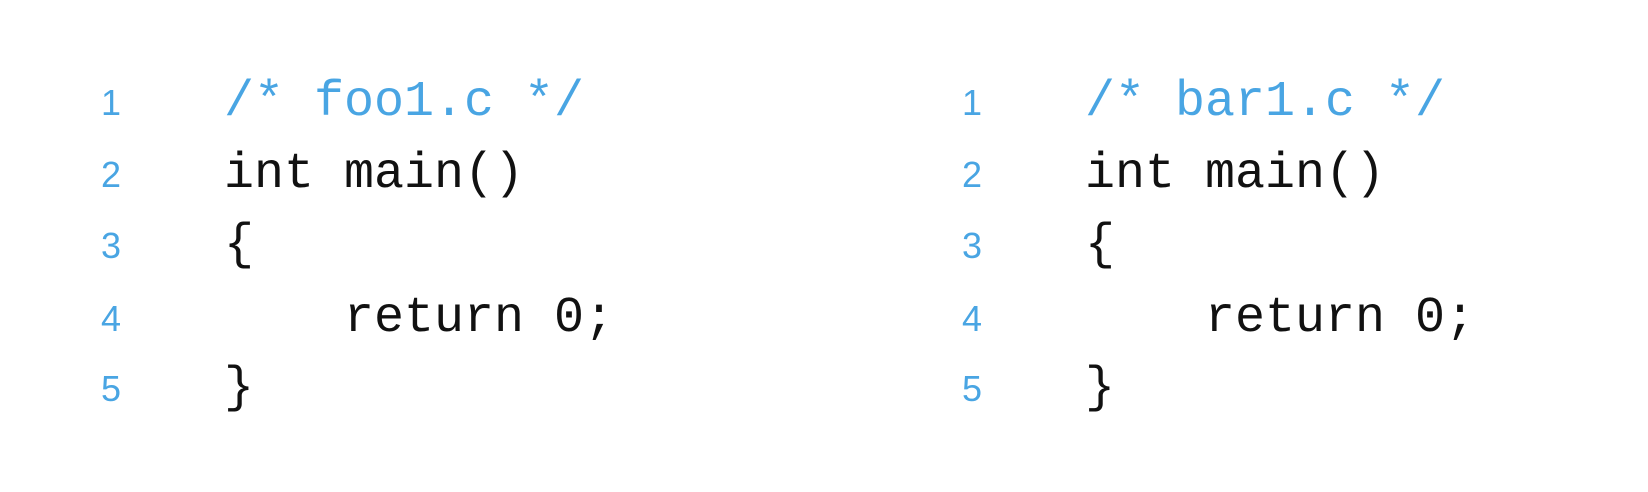 This screenshot has width=1648, height=492. Describe the element at coordinates (1265, 102) in the screenshot. I see `code-comment: /* bar1.c */` at that location.